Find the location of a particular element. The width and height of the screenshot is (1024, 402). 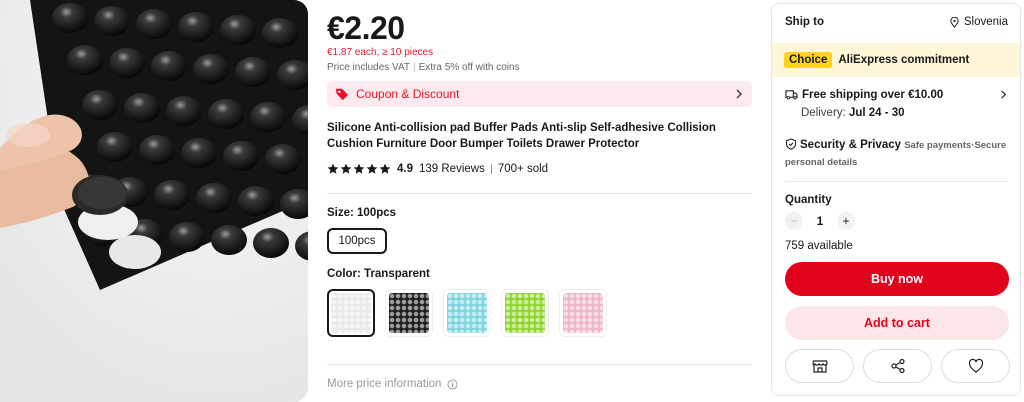

coins-note: Extra 5% off with coins is located at coordinates (469, 67).